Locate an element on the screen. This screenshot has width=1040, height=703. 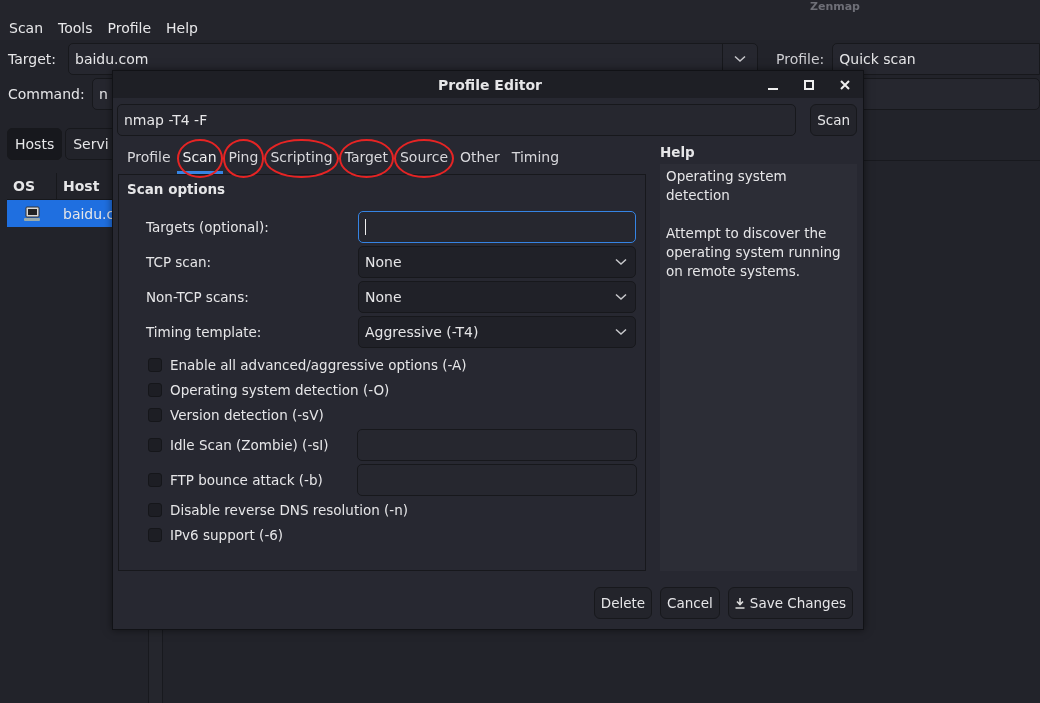
checkbox-label: IPv6 support (-6) is located at coordinates (227, 534).